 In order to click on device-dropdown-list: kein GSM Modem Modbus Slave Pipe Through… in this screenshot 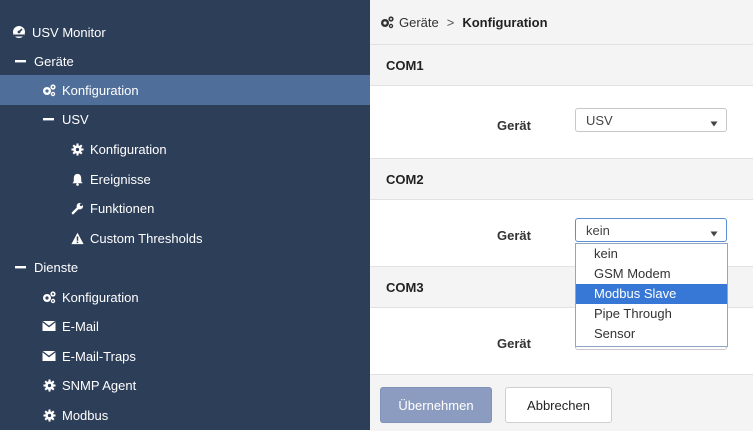, I will do `click(651, 295)`.